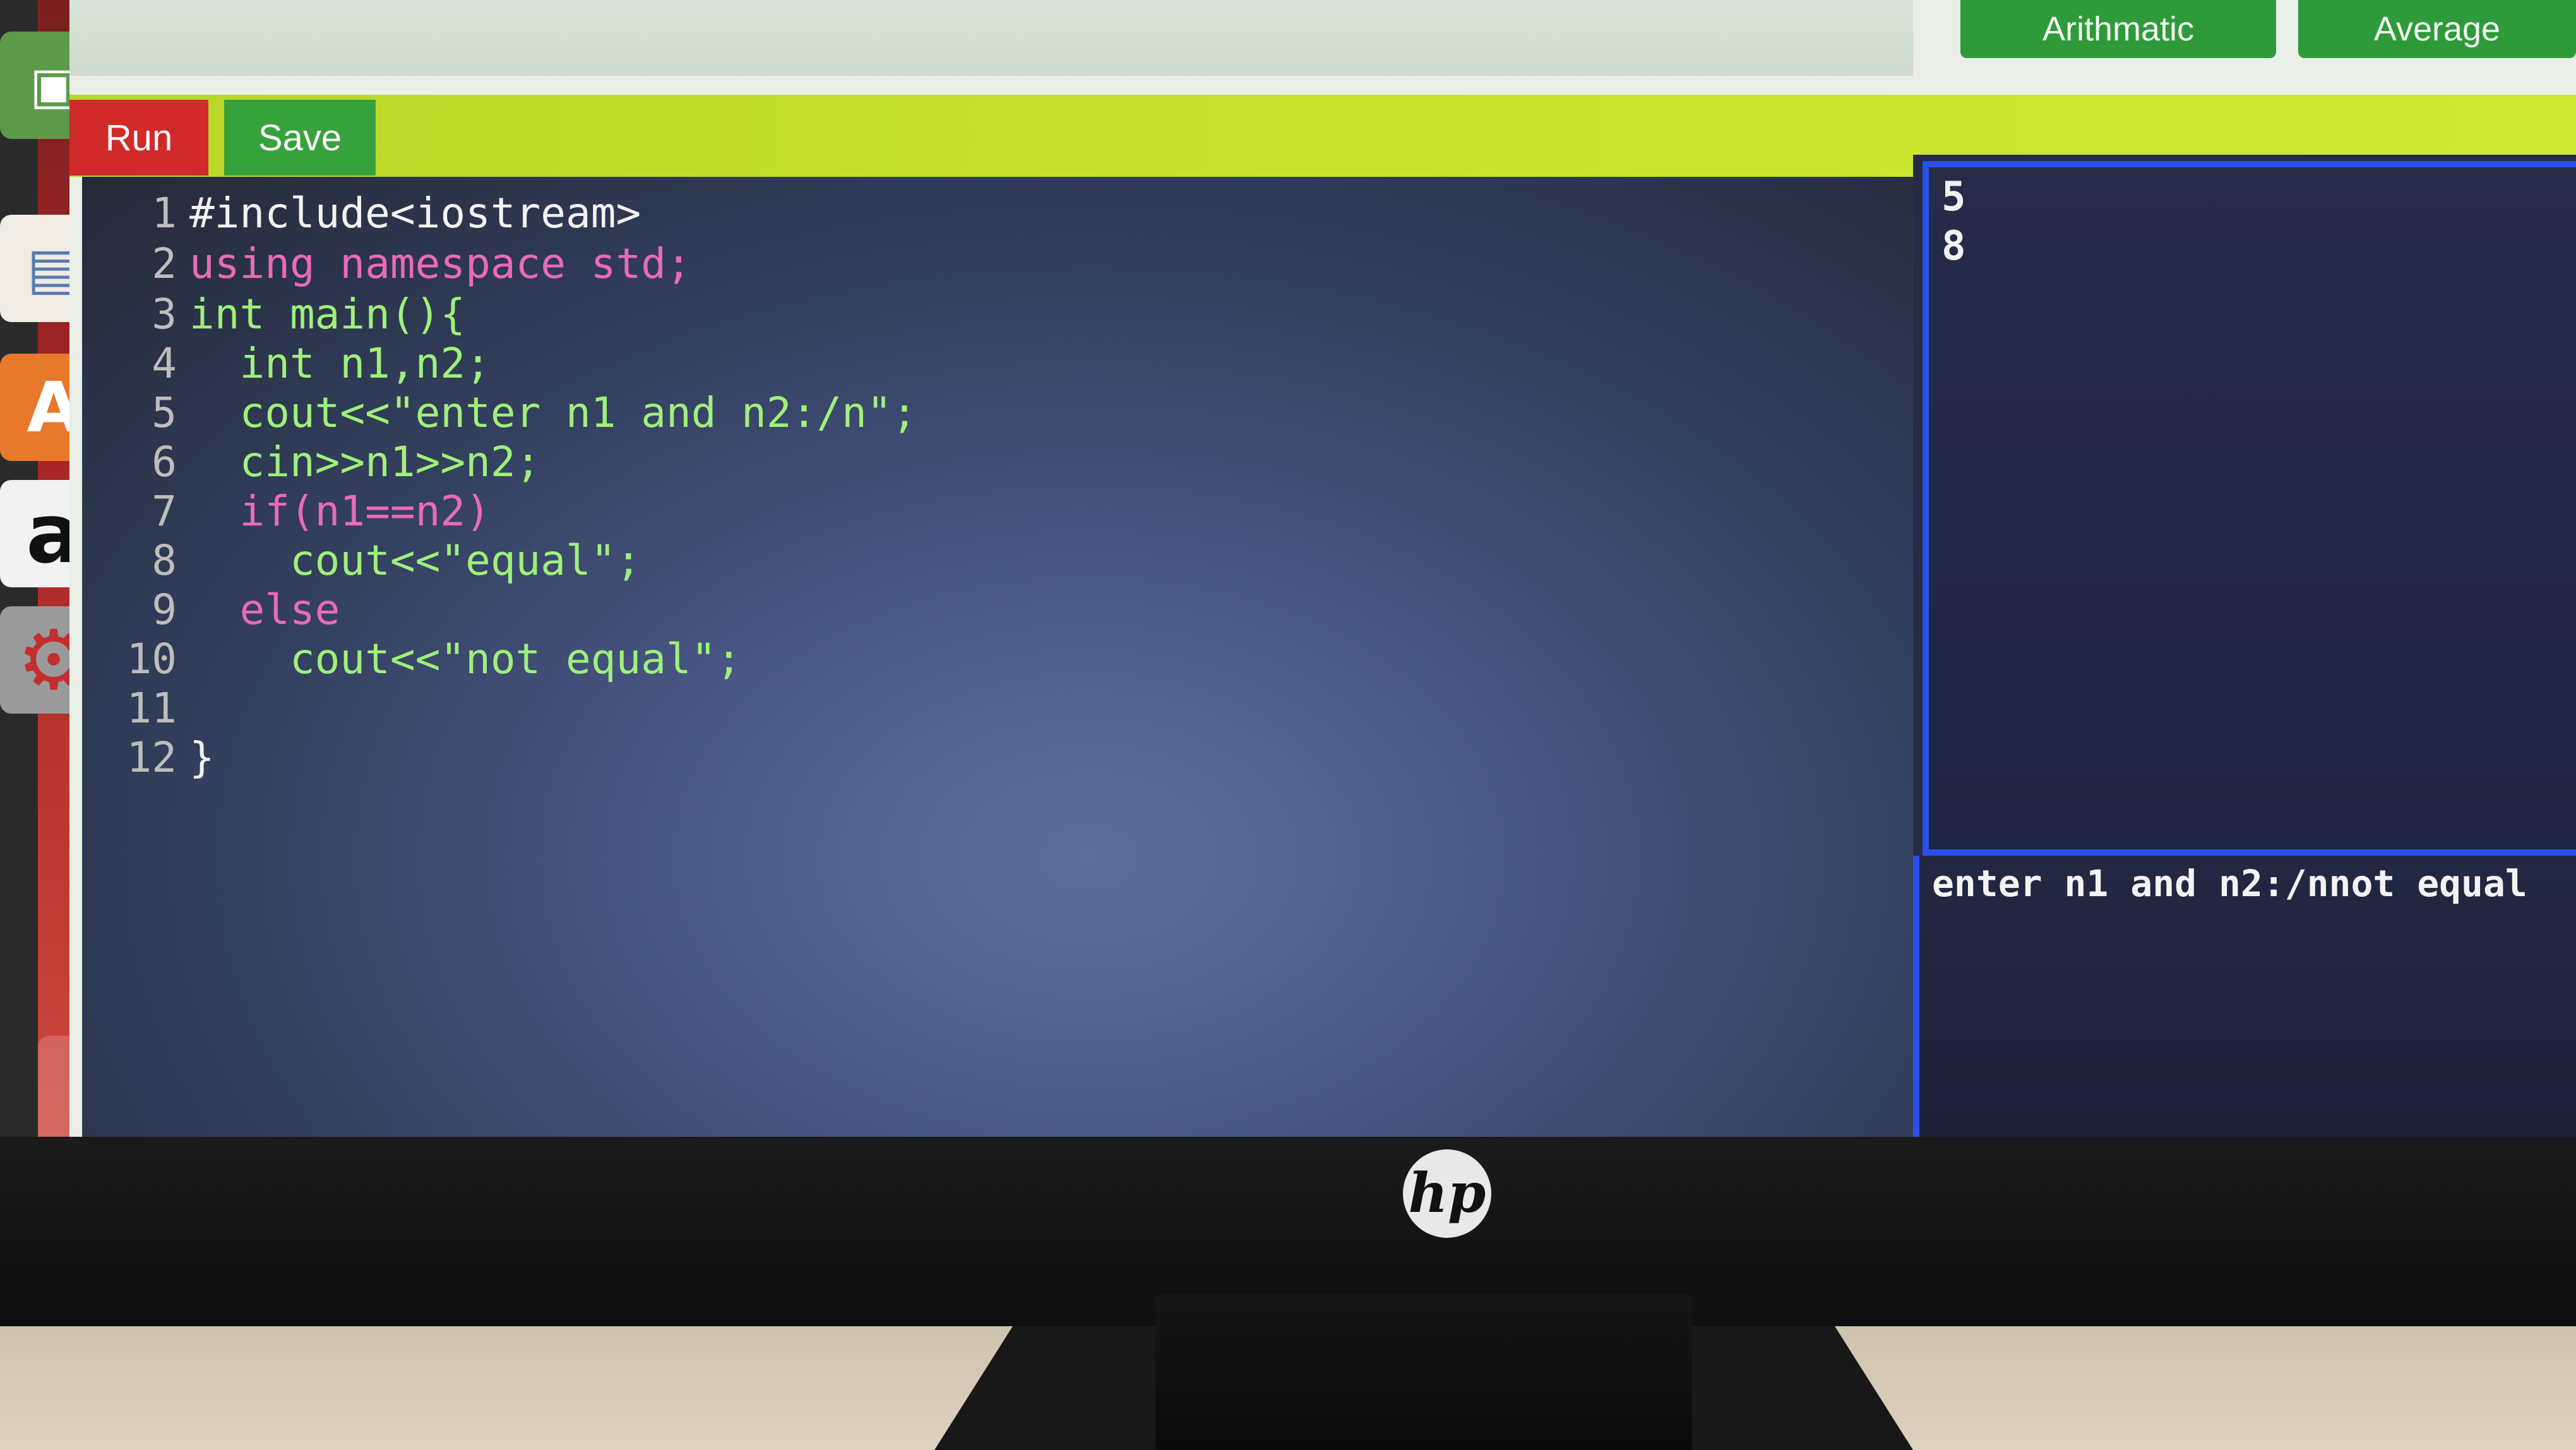 The width and height of the screenshot is (2576, 1450). I want to click on code-text: cout<<"enter n1 and n2:/n";, so click(553, 412).